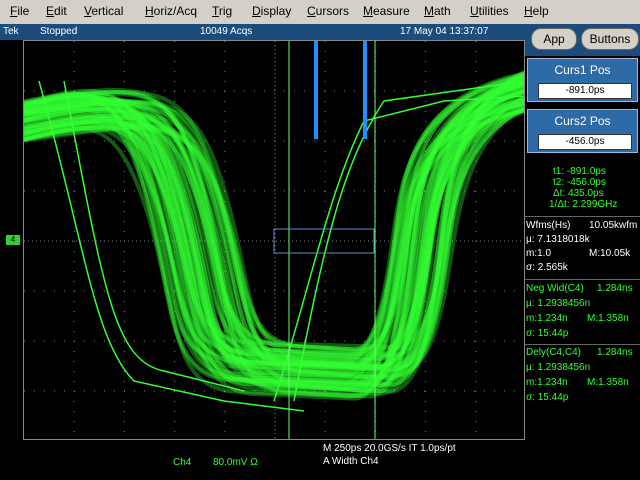 Image resolution: width=640 pixels, height=480 pixels. I want to click on cursor-1-position-field: -891.0ps, so click(585, 91).